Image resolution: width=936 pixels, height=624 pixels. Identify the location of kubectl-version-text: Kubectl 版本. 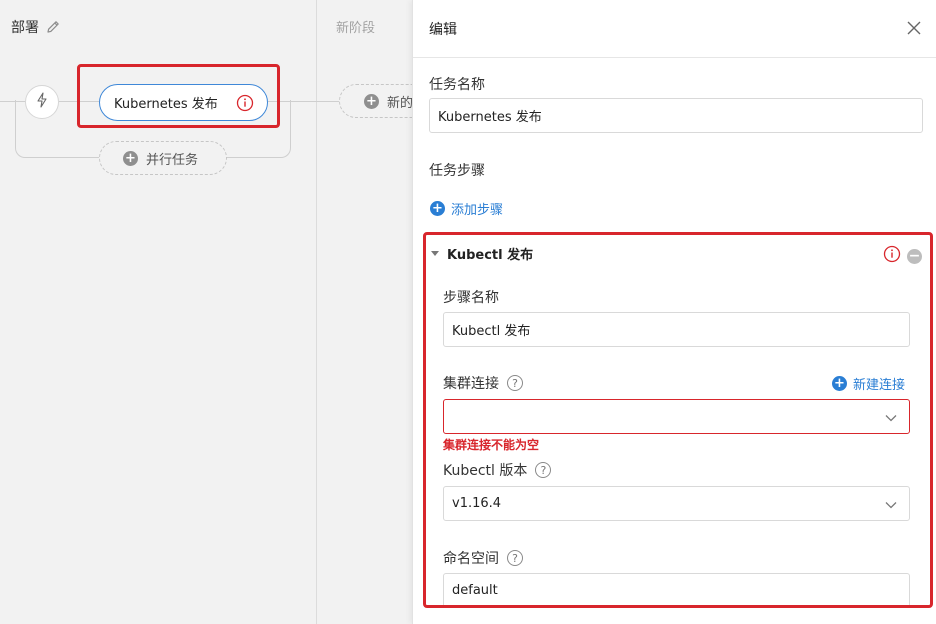
(485, 471).